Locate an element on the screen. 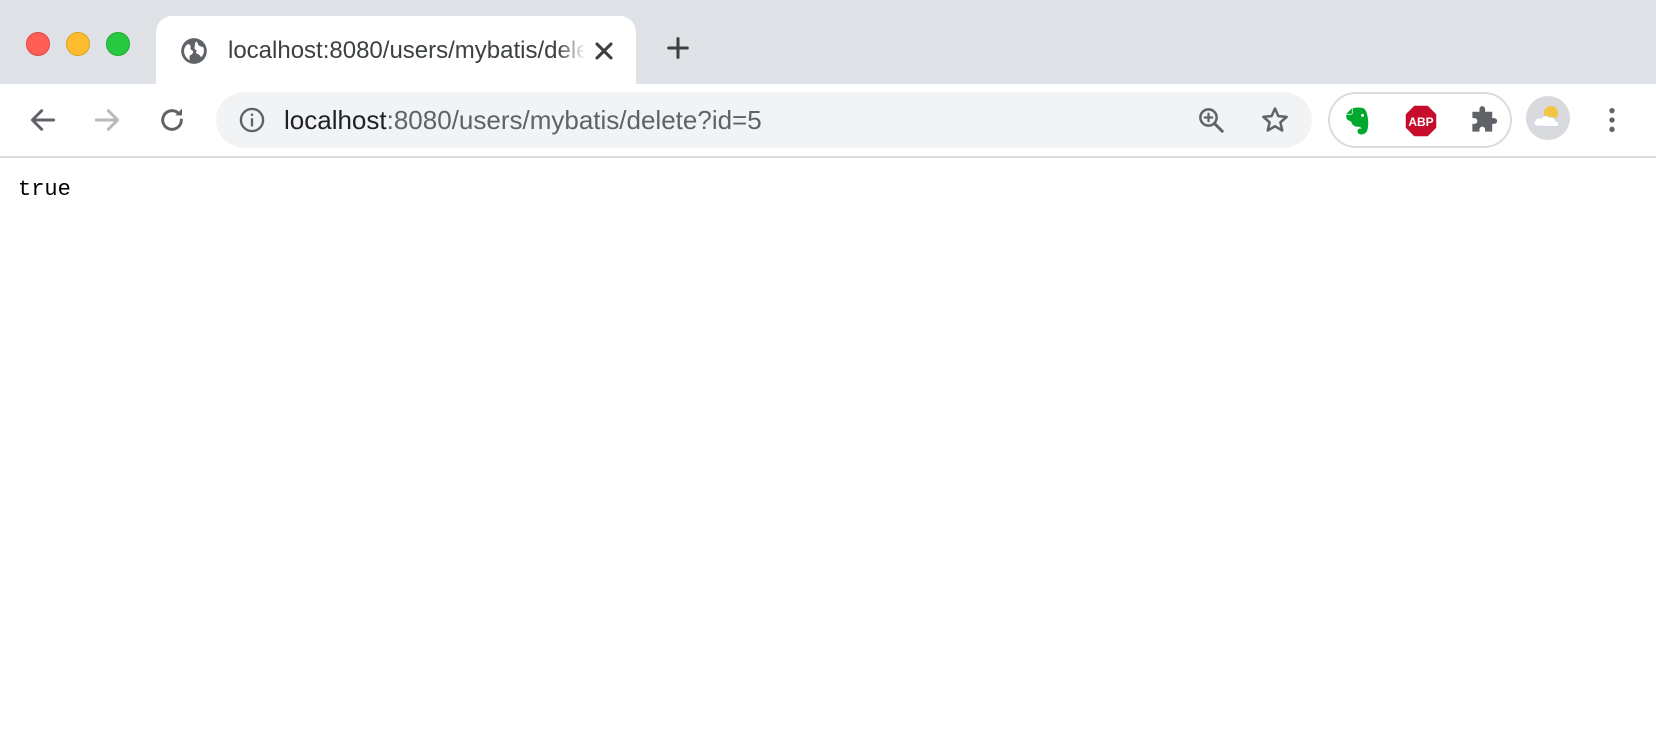 The image size is (1656, 750). extensions-group: ABP is located at coordinates (1420, 120).